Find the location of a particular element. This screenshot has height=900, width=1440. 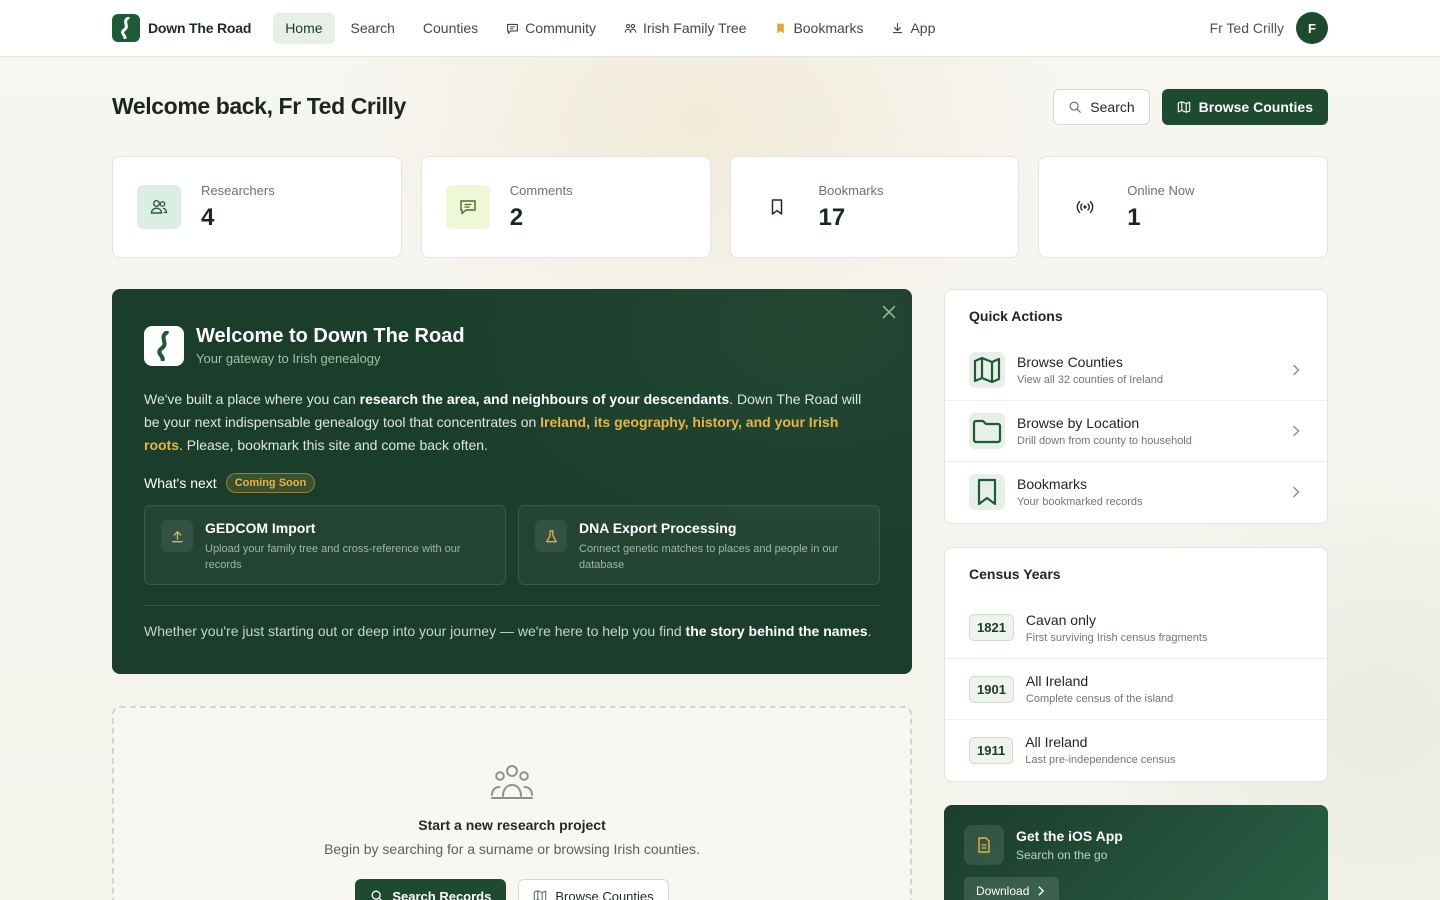

family-tree-icon is located at coordinates (630, 28).